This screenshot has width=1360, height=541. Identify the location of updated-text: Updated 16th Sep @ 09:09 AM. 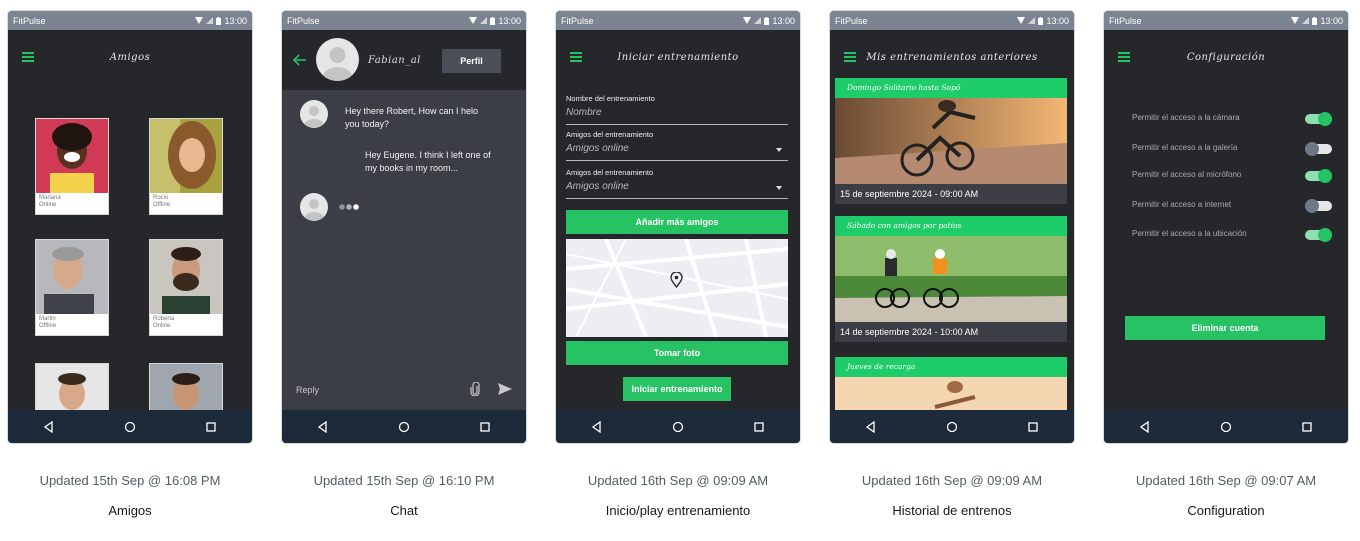
(678, 480).